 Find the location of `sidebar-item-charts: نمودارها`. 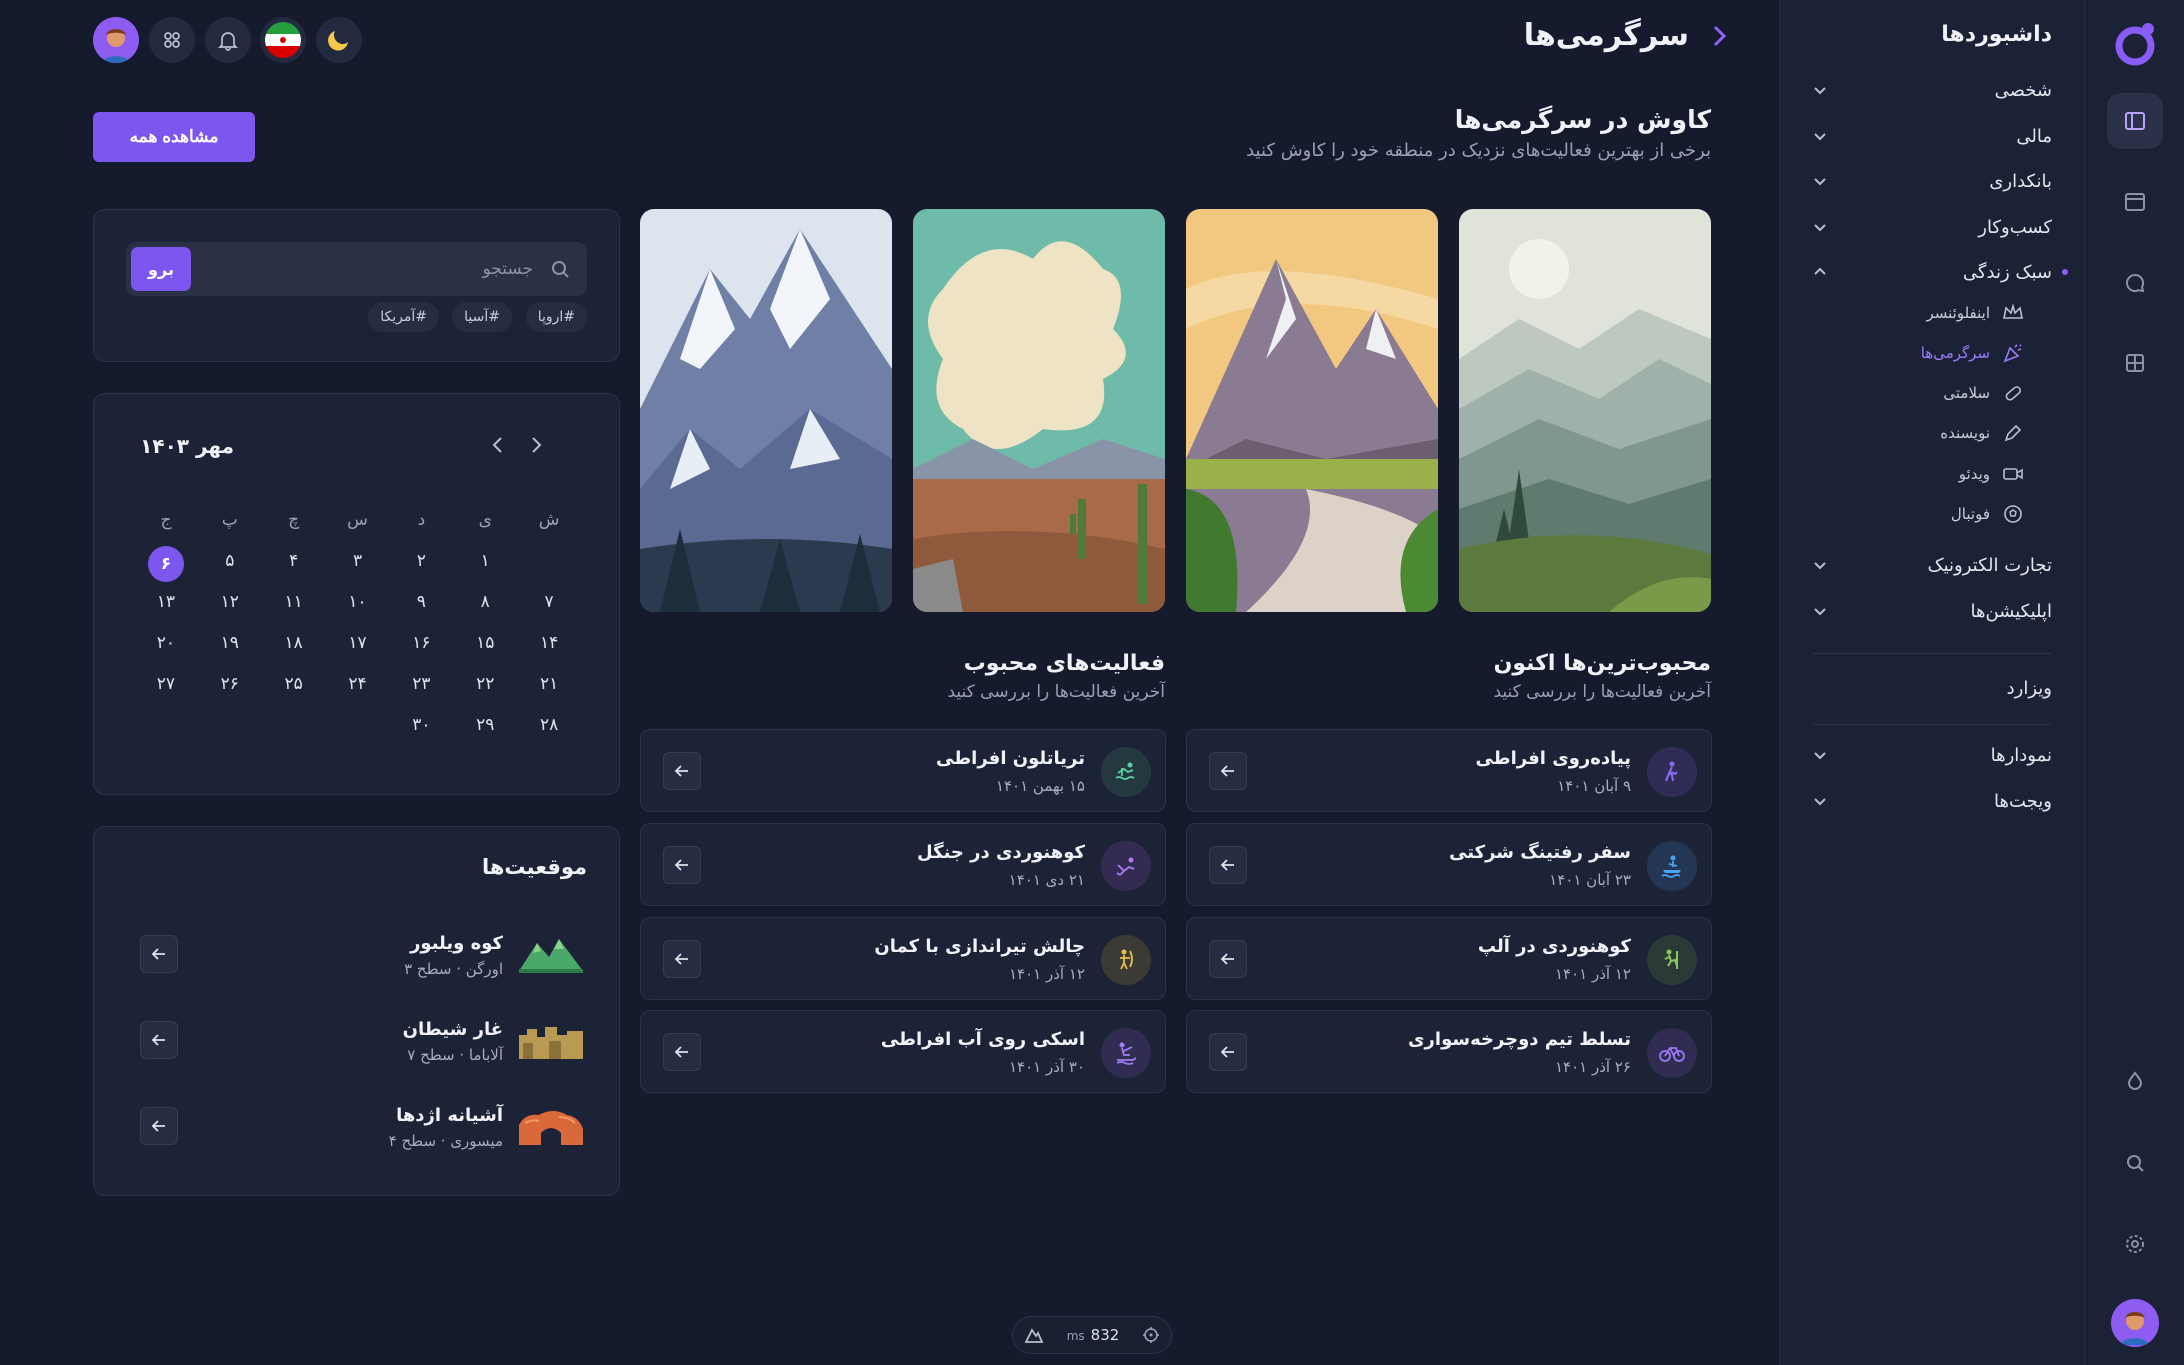

sidebar-item-charts: نمودارها is located at coordinates (1932, 755).